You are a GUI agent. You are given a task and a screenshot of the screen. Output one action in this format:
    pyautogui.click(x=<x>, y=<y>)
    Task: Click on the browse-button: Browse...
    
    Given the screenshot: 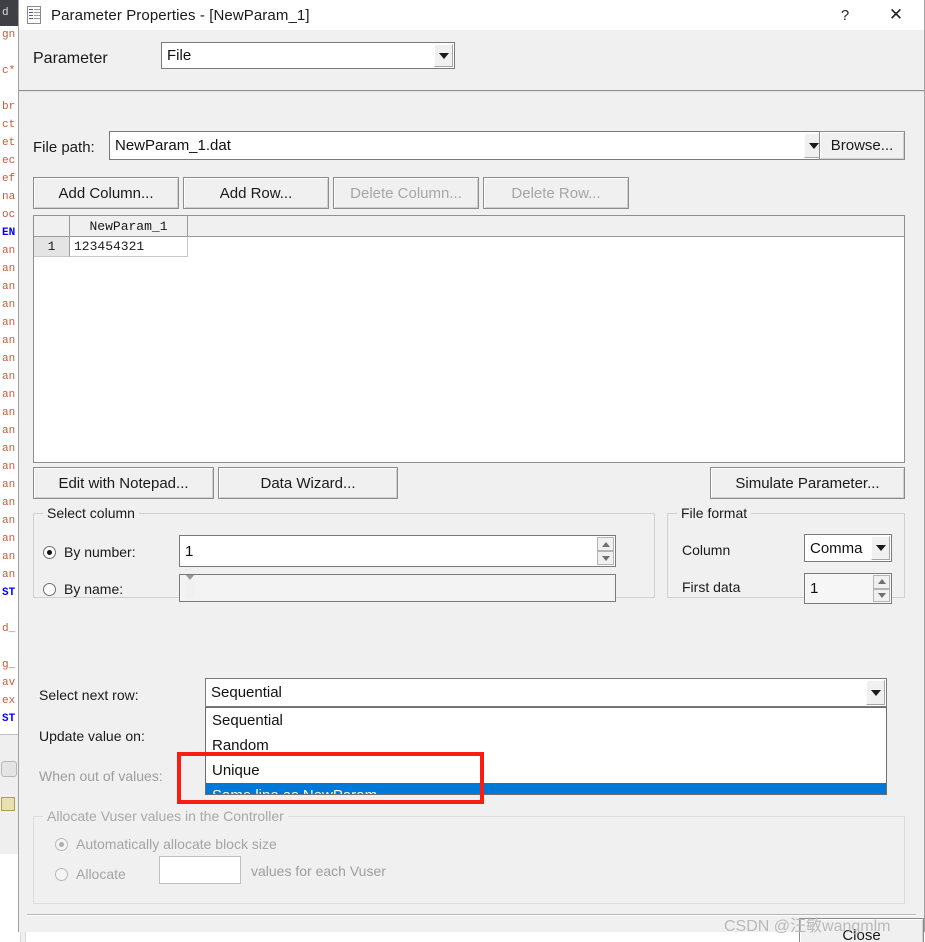 What is the action you would take?
    pyautogui.click(x=862, y=145)
    